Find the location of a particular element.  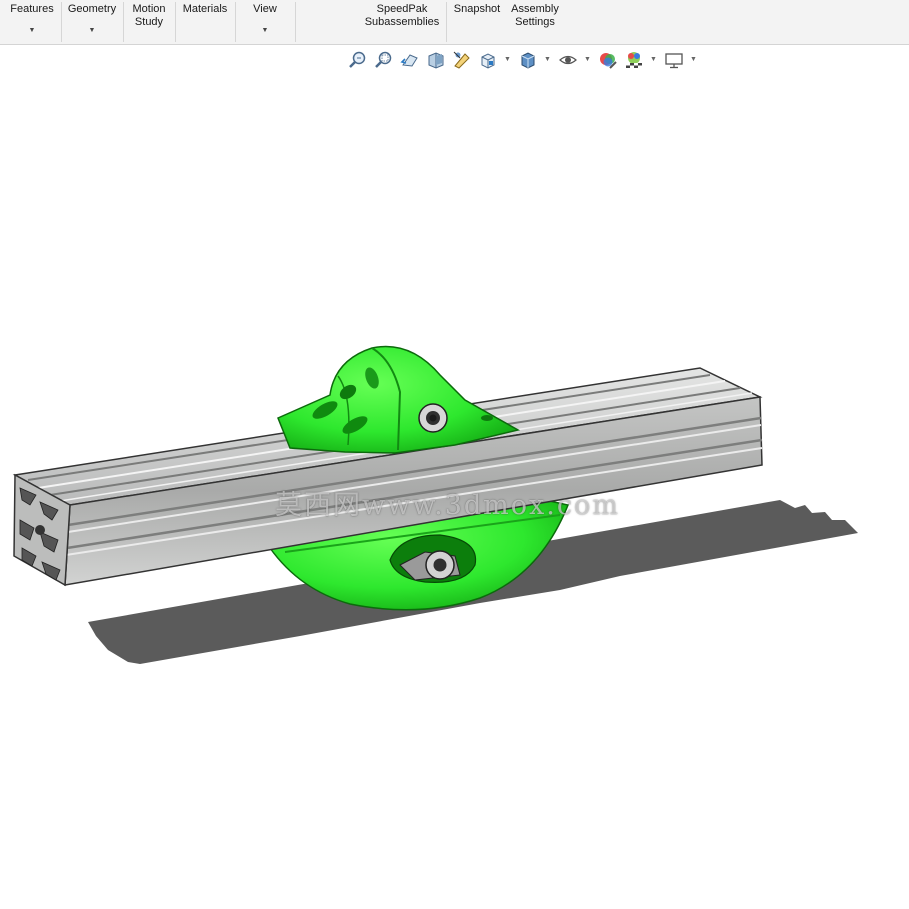

speedpak-label-1: SpeedPak is located at coordinates (402, 9).